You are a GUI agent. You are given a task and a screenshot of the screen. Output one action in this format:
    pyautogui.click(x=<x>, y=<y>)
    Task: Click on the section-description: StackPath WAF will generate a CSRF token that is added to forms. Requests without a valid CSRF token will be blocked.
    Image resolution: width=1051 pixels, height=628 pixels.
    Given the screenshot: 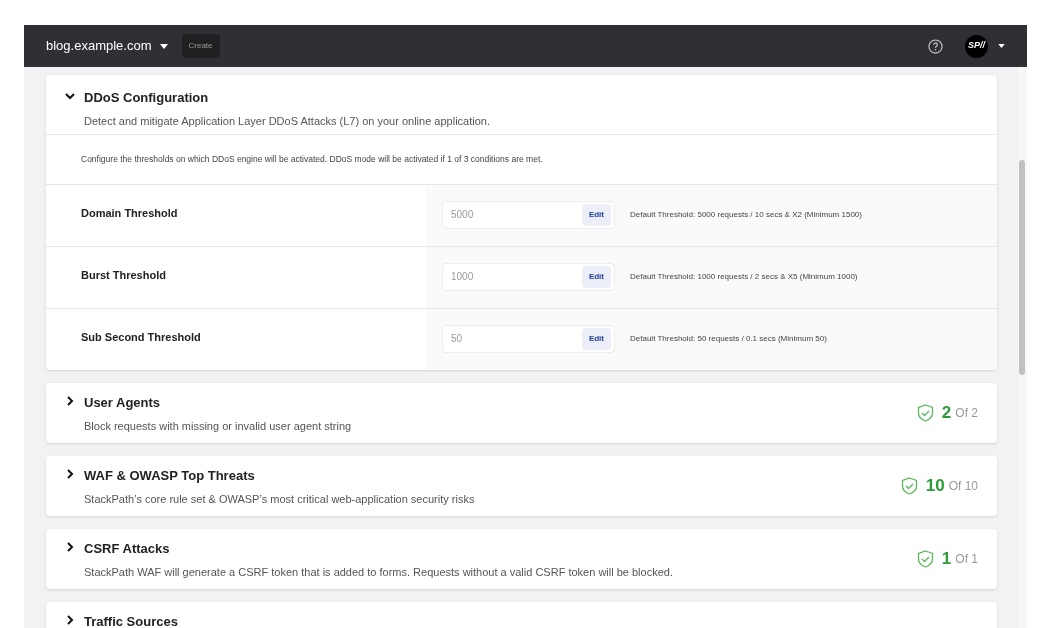 What is the action you would take?
    pyautogui.click(x=378, y=572)
    